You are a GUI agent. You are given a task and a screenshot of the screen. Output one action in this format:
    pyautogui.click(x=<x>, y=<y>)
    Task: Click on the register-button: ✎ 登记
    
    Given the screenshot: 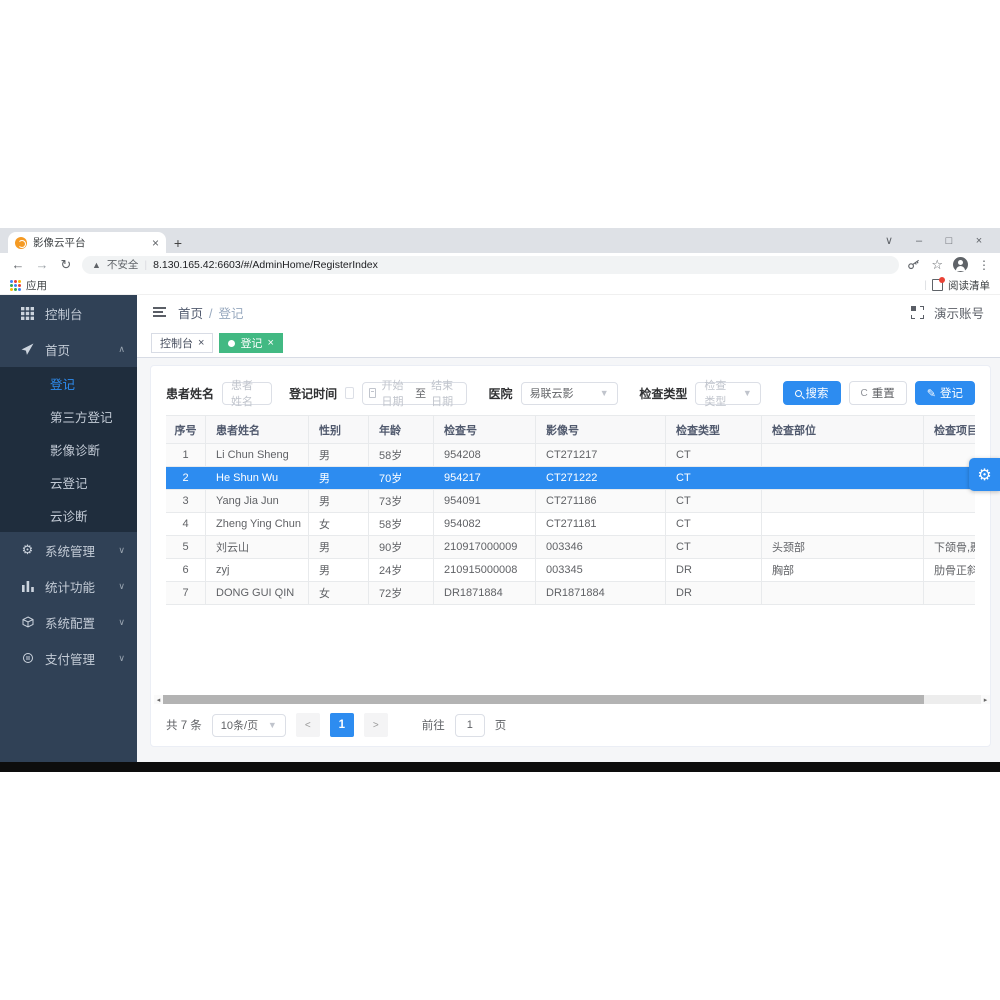 What is the action you would take?
    pyautogui.click(x=944, y=393)
    